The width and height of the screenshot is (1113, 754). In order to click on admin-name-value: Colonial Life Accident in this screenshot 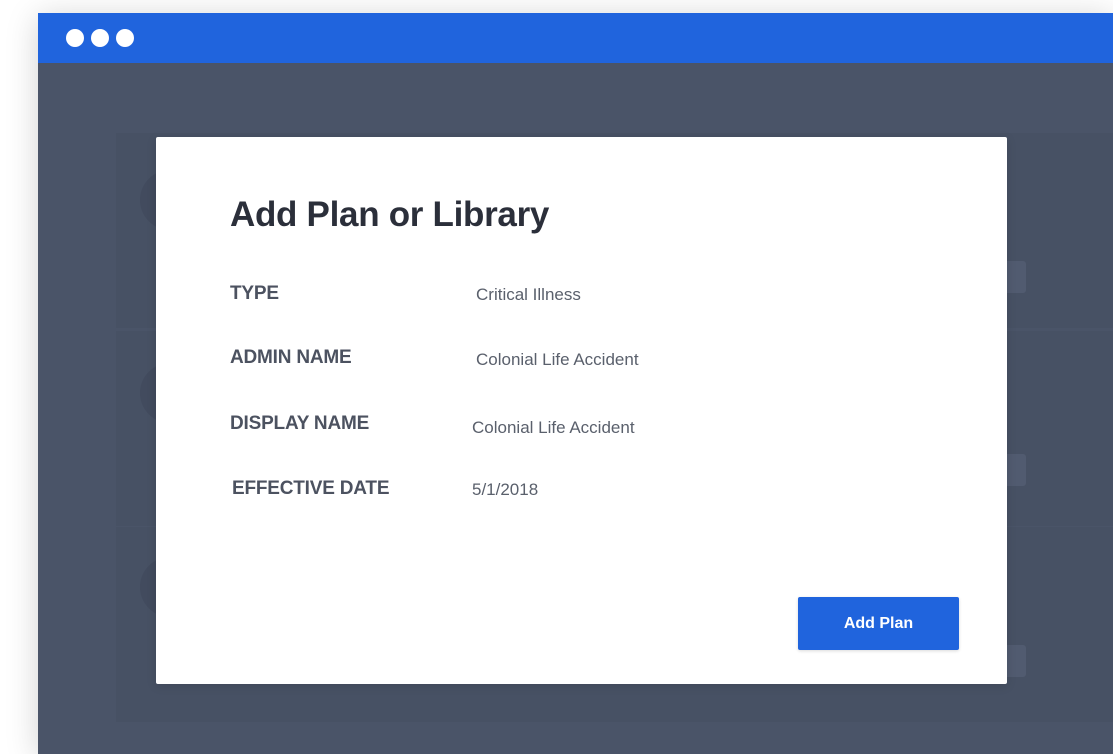, I will do `click(557, 359)`.